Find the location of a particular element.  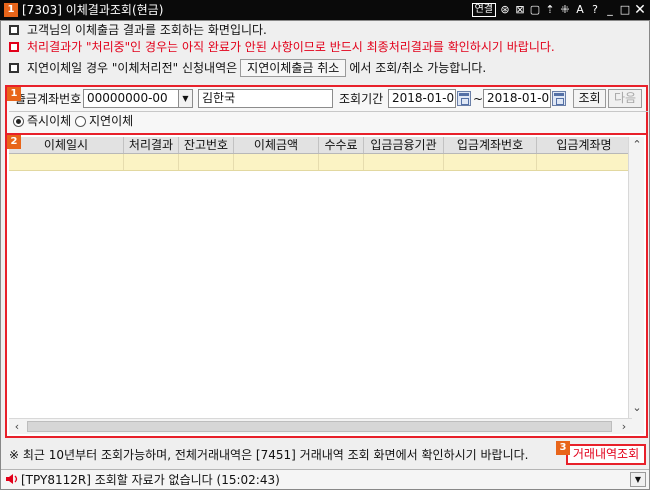

mouse-icon: ⊛ is located at coordinates (505, 10).